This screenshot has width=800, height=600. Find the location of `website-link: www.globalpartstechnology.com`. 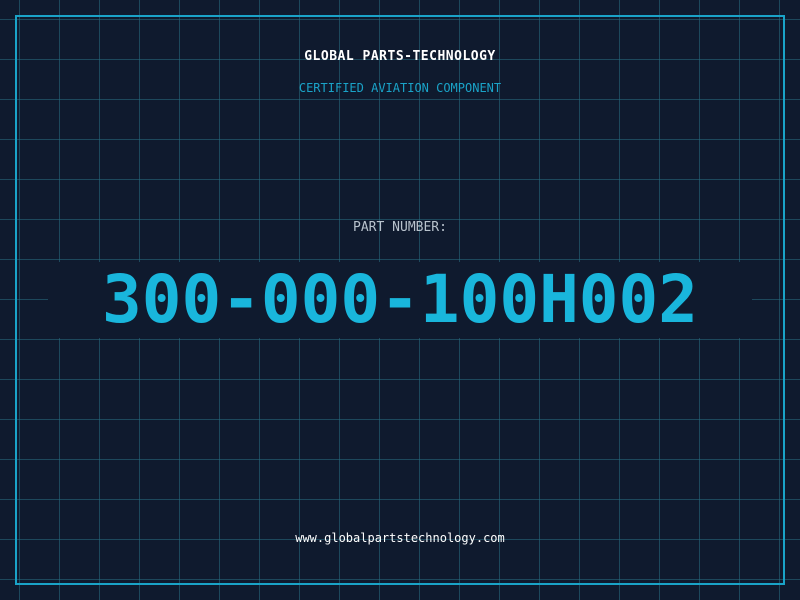

website-link: www.globalpartstechnology.com is located at coordinates (400, 538).